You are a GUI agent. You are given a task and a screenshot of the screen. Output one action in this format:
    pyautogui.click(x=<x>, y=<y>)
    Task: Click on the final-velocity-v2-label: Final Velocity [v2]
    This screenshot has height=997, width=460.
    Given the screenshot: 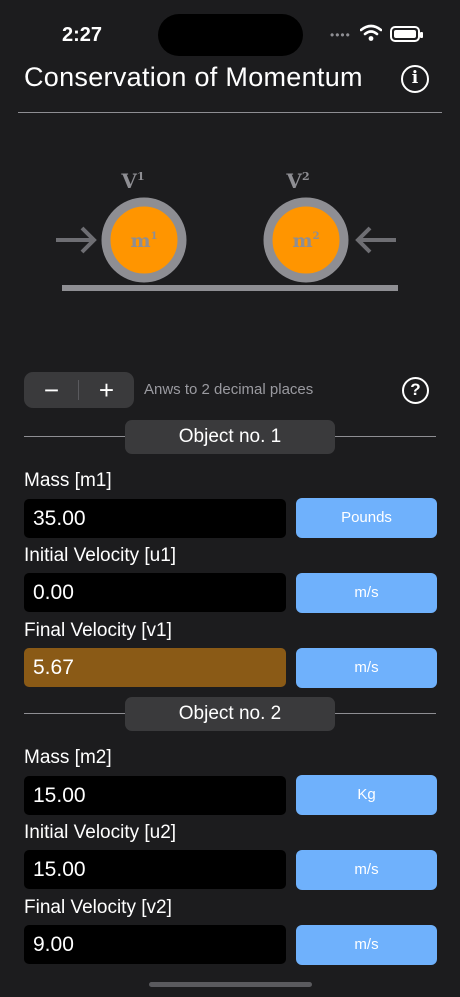 What is the action you would take?
    pyautogui.click(x=98, y=907)
    